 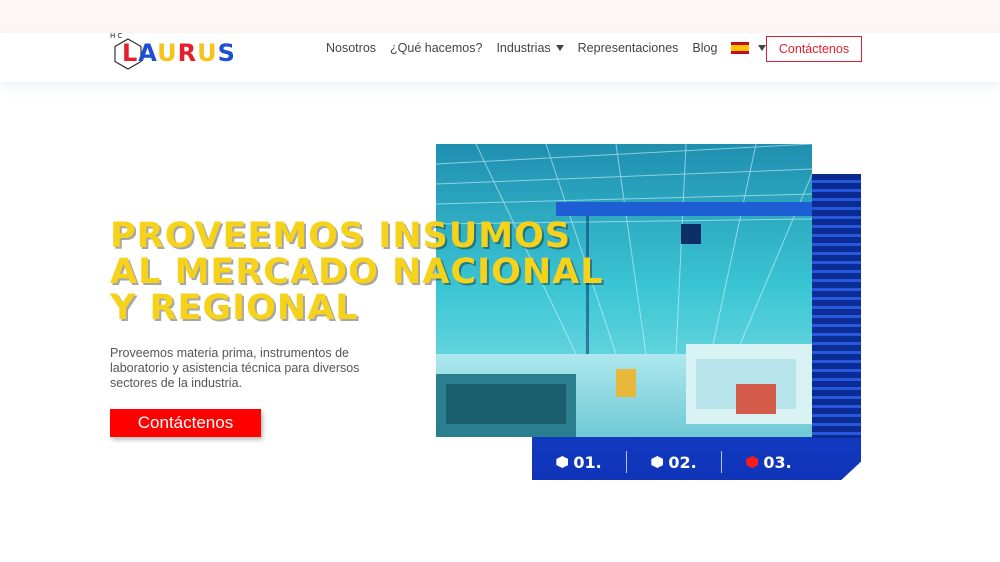 I want to click on logo-letter: R, so click(x=187, y=53).